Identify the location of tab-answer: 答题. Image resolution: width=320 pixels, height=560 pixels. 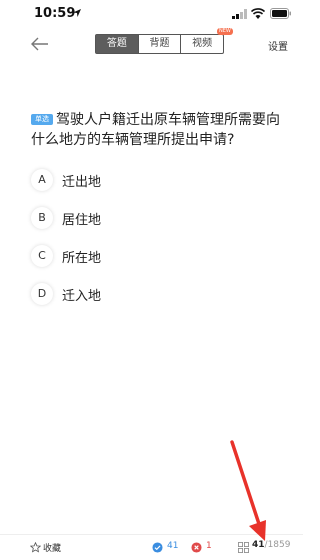
(117, 44).